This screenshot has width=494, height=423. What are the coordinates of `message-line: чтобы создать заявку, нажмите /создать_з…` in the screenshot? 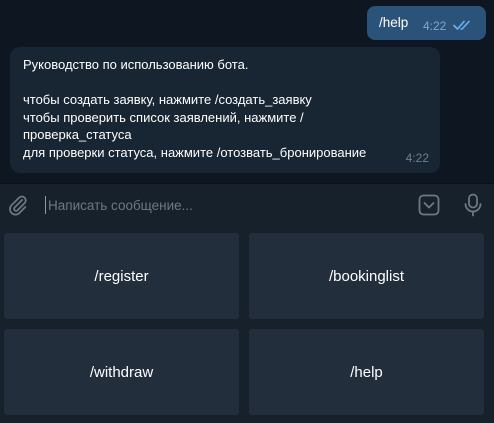 It's located at (167, 99).